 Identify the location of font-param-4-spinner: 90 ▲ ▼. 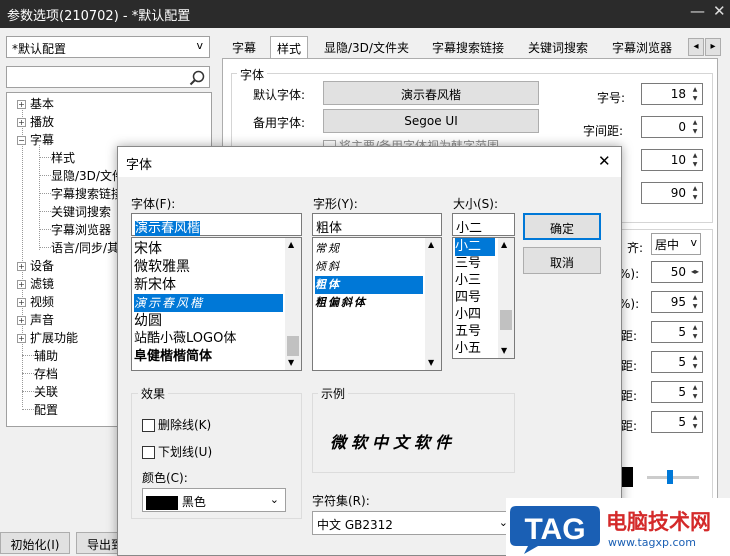
(672, 193).